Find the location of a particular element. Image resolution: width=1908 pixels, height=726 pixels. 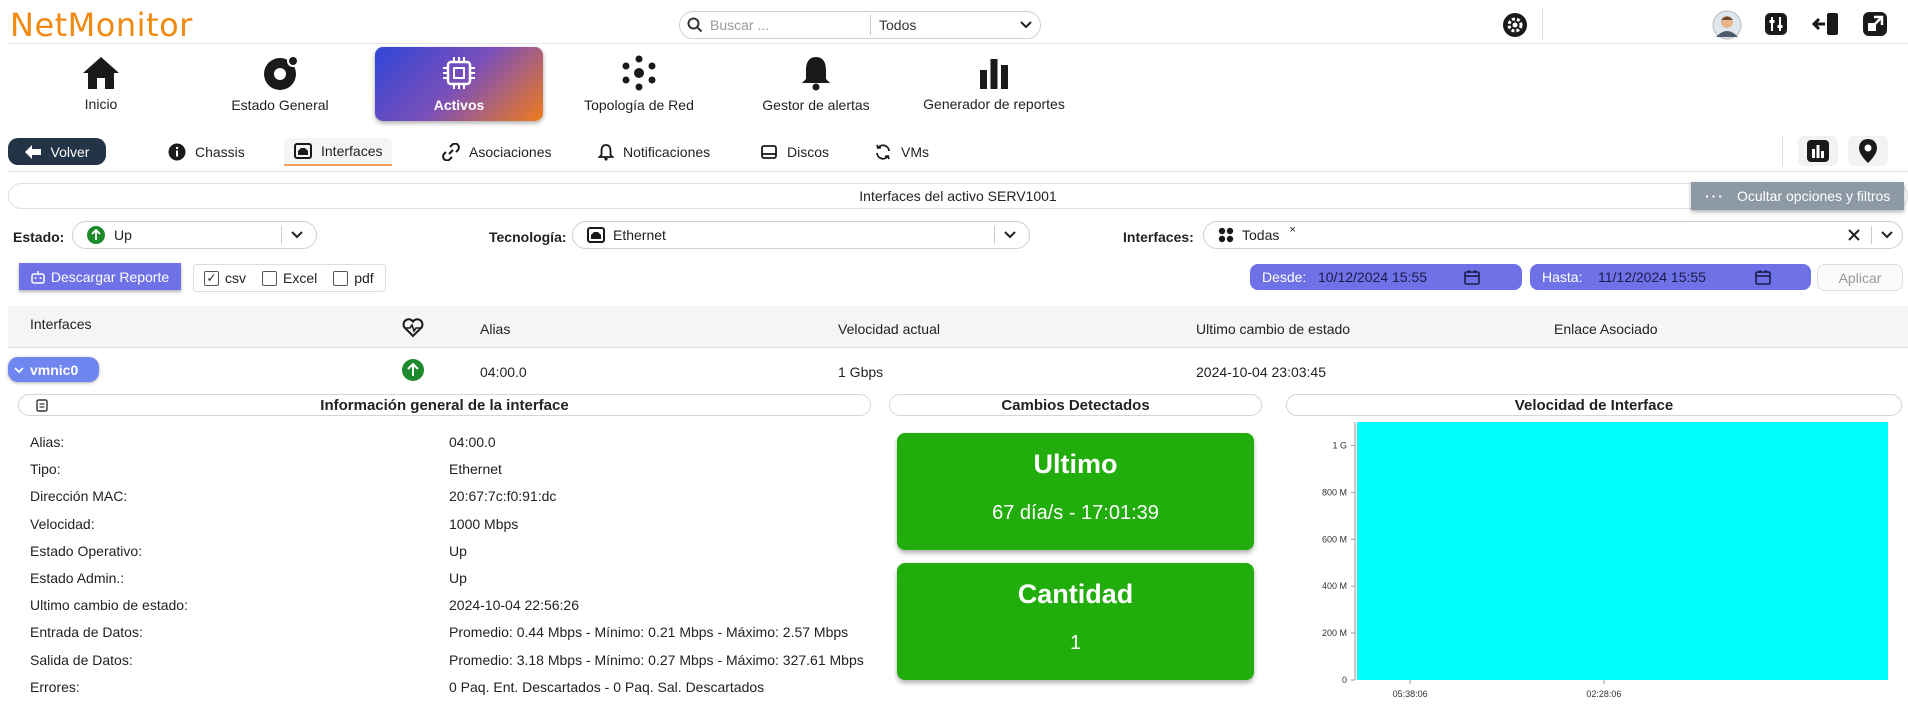

info-key: Salida de Datos: is located at coordinates (81, 659).